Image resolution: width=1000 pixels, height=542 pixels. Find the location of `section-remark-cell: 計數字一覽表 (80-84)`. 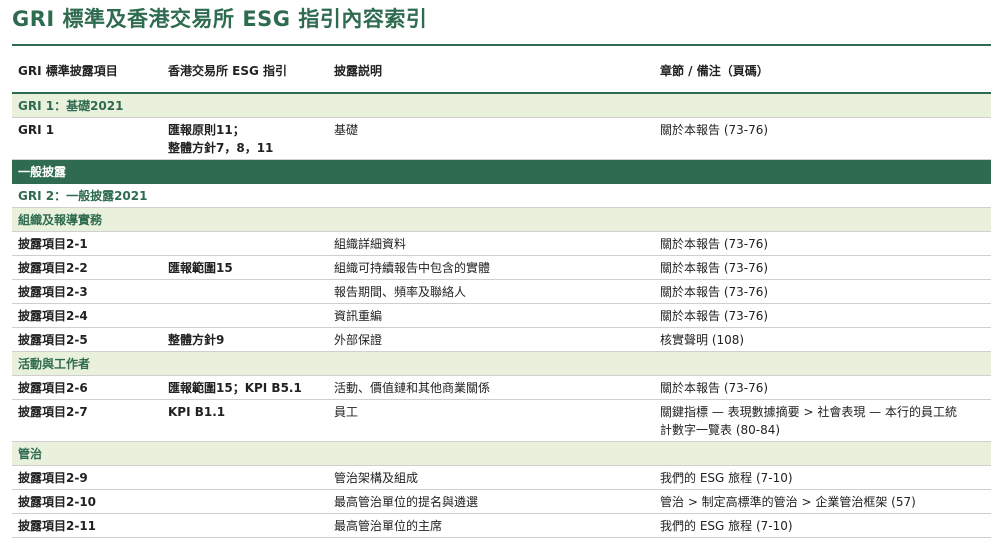

section-remark-cell: 計數字一覽表 (80-84) is located at coordinates (720, 430).